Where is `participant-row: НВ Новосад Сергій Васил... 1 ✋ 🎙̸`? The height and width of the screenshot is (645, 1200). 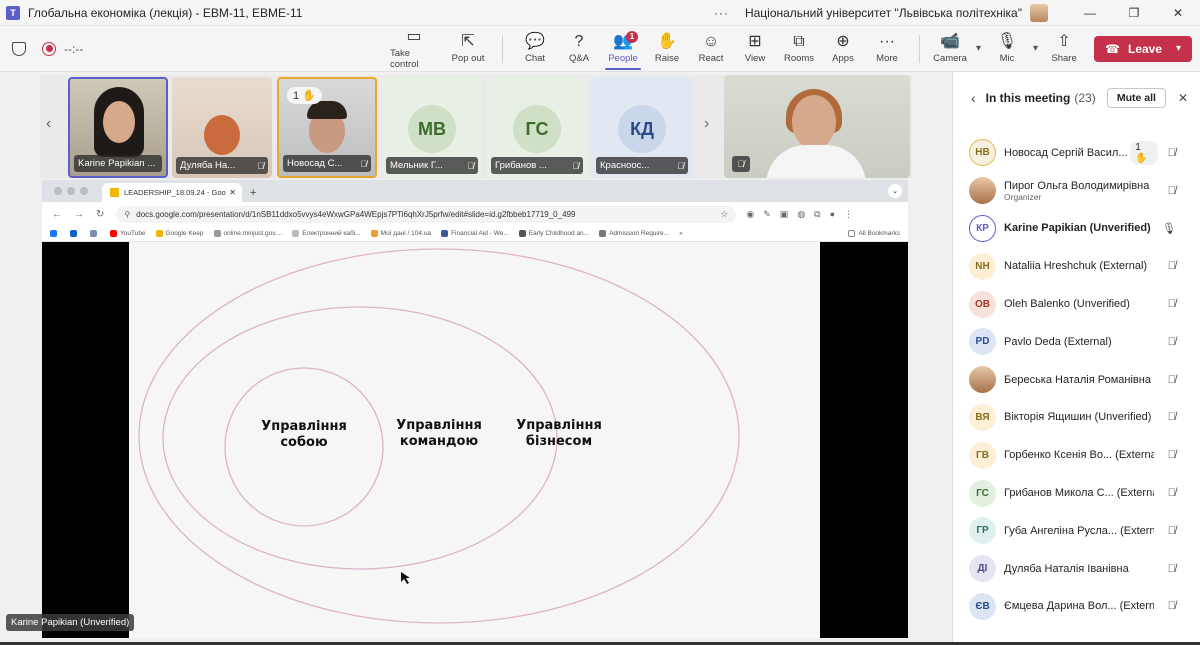
participant-row: НВ Новосад Сергій Васил... 1 ✋ 🎙̸ is located at coordinates (1076, 153).